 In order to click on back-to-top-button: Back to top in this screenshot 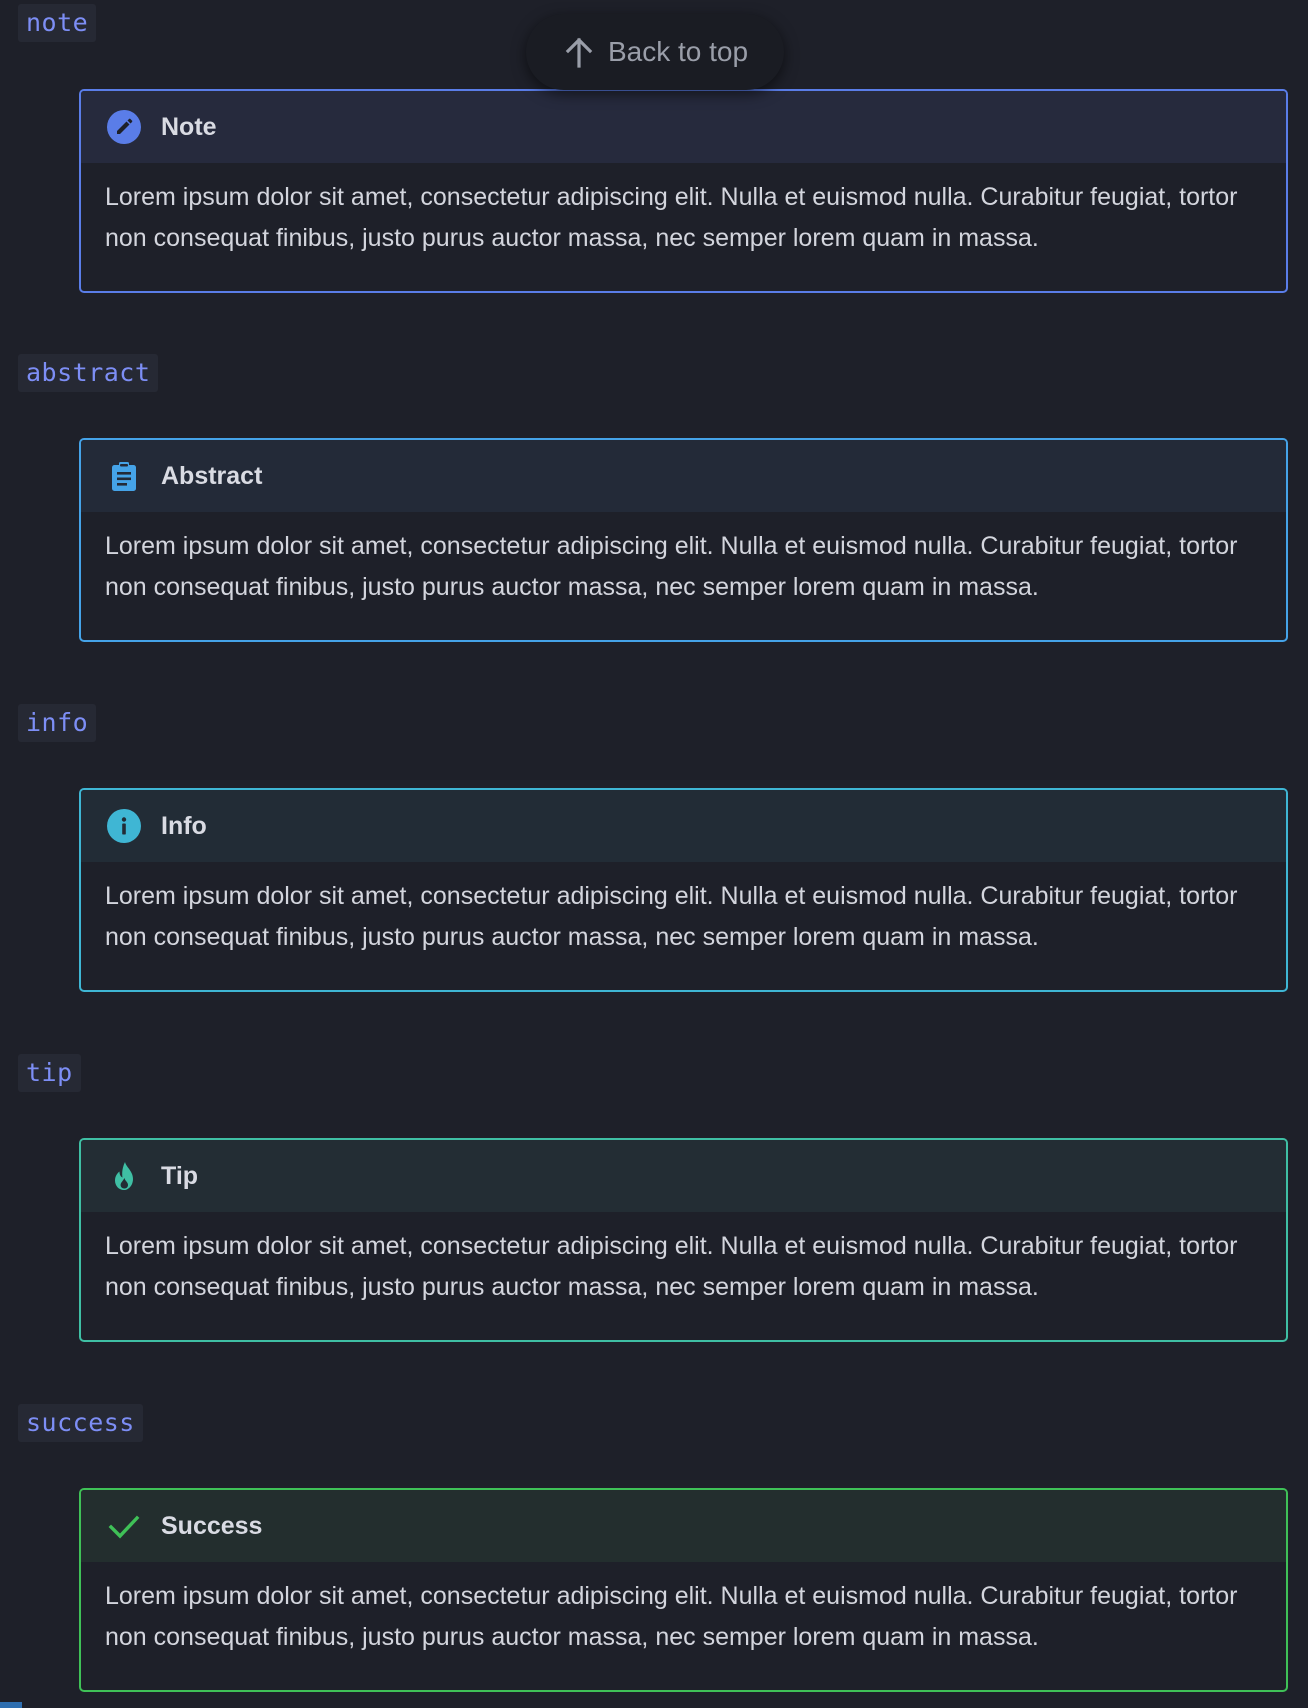, I will do `click(655, 52)`.